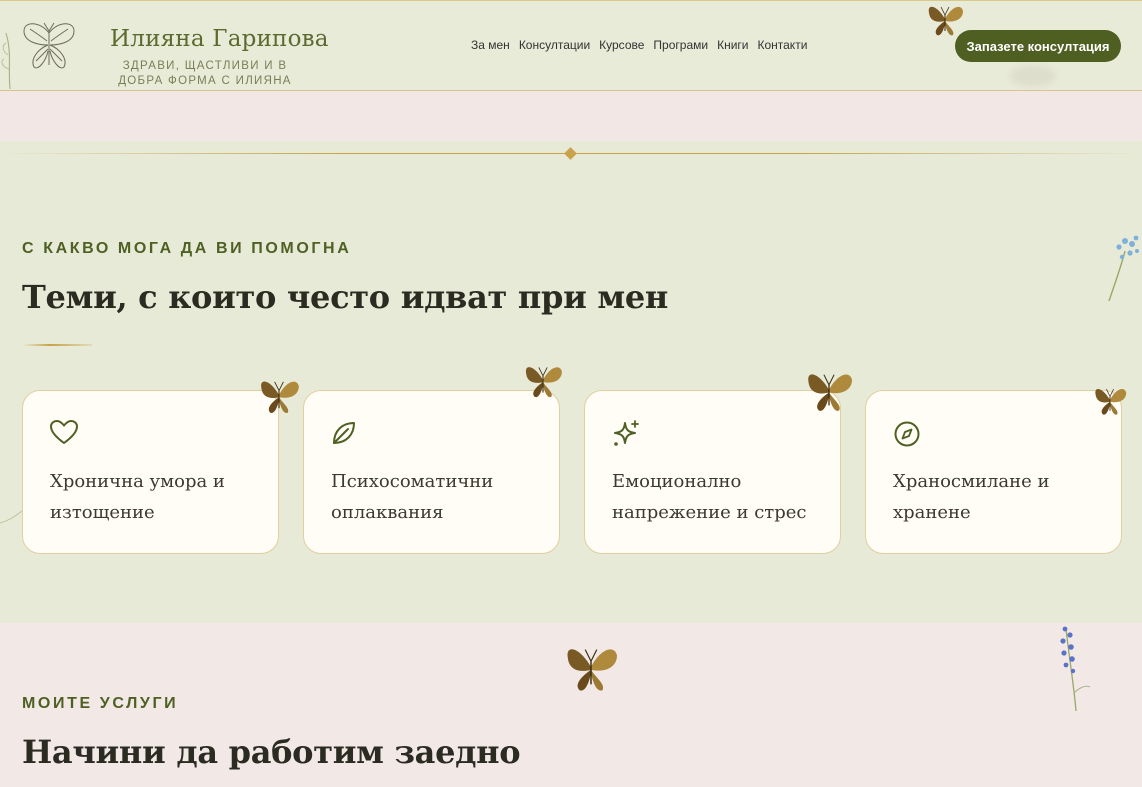  I want to click on compass-icon, so click(907, 434).